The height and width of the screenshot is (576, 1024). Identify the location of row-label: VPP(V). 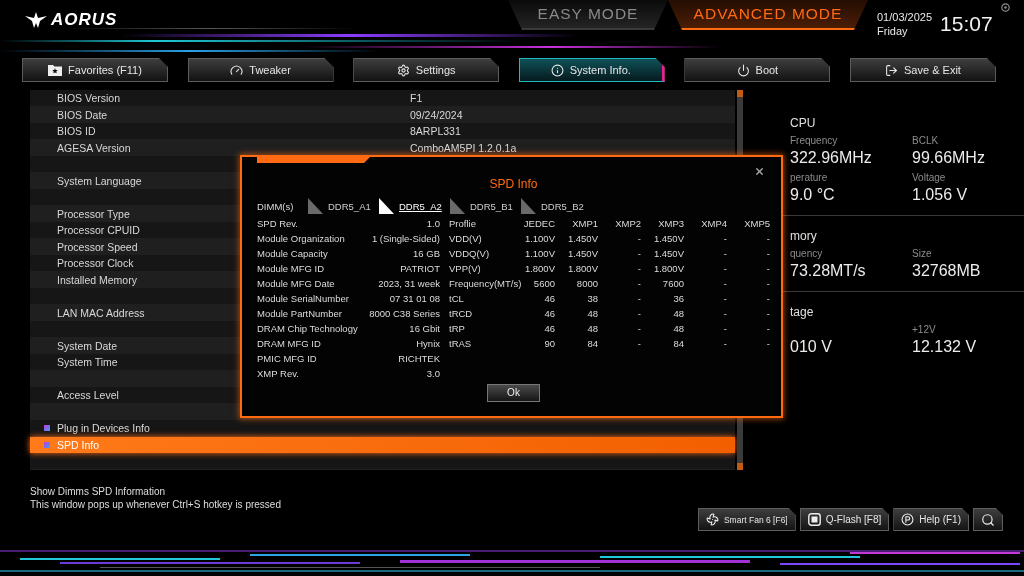
(465, 268).